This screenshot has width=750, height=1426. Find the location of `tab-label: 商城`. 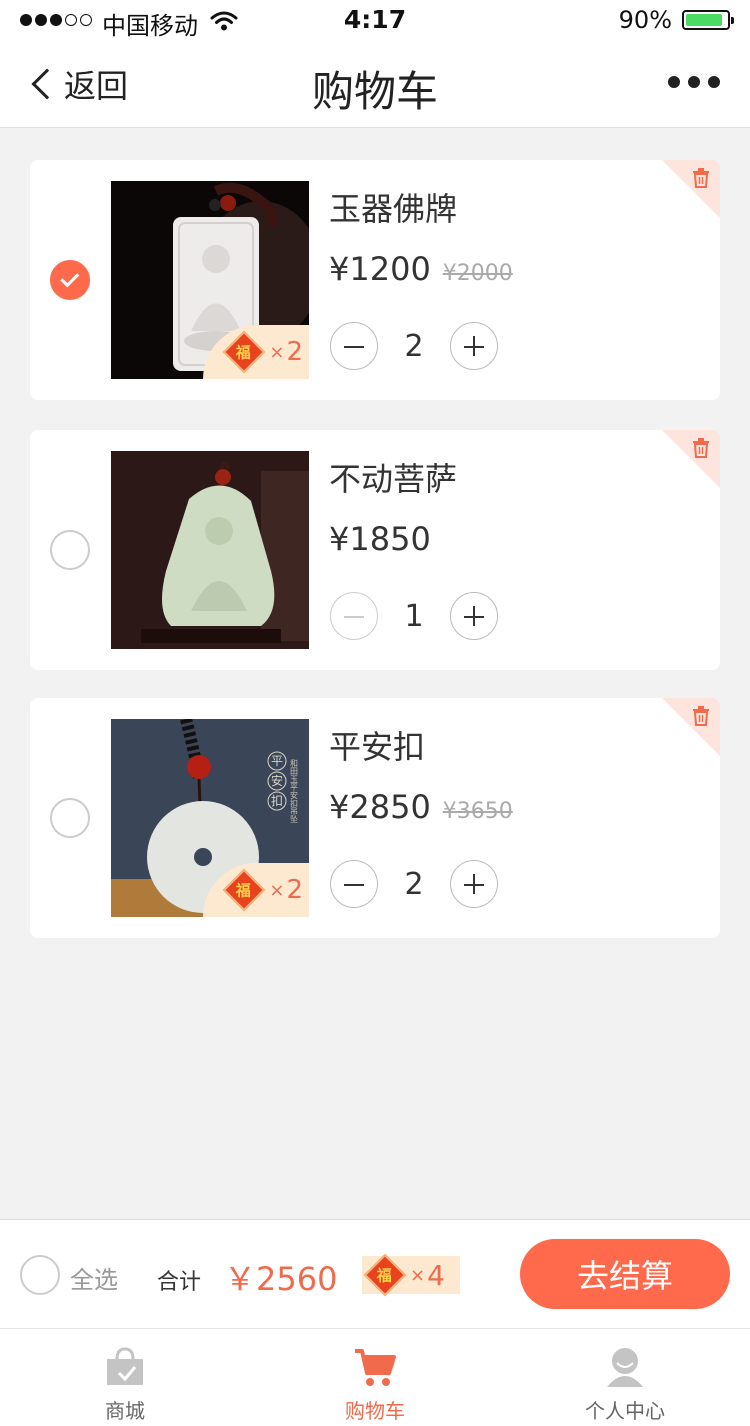

tab-label: 商城 is located at coordinates (125, 1411).